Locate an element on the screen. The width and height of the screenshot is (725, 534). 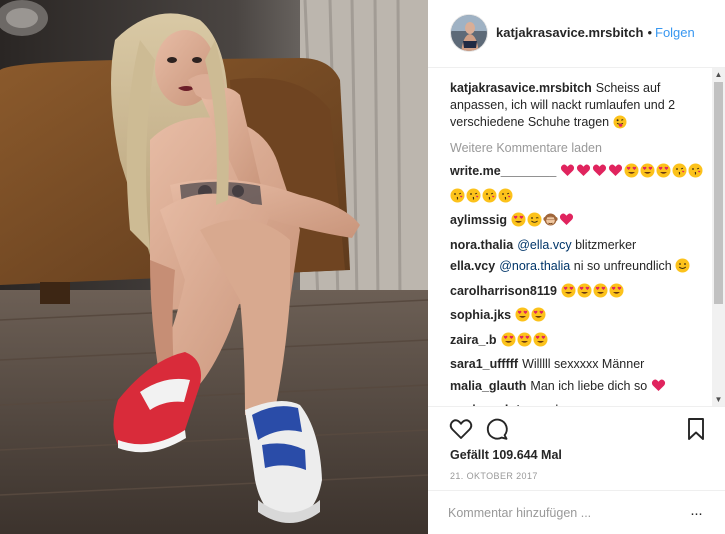
comment-author: write.me________ is located at coordinates (503, 171).